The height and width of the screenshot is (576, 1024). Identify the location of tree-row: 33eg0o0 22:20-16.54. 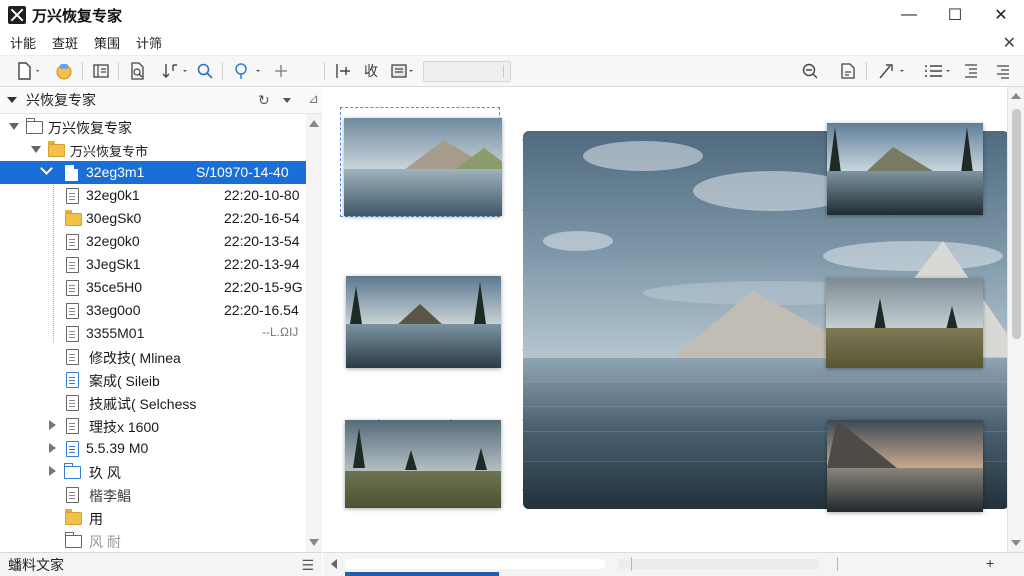
(153, 310).